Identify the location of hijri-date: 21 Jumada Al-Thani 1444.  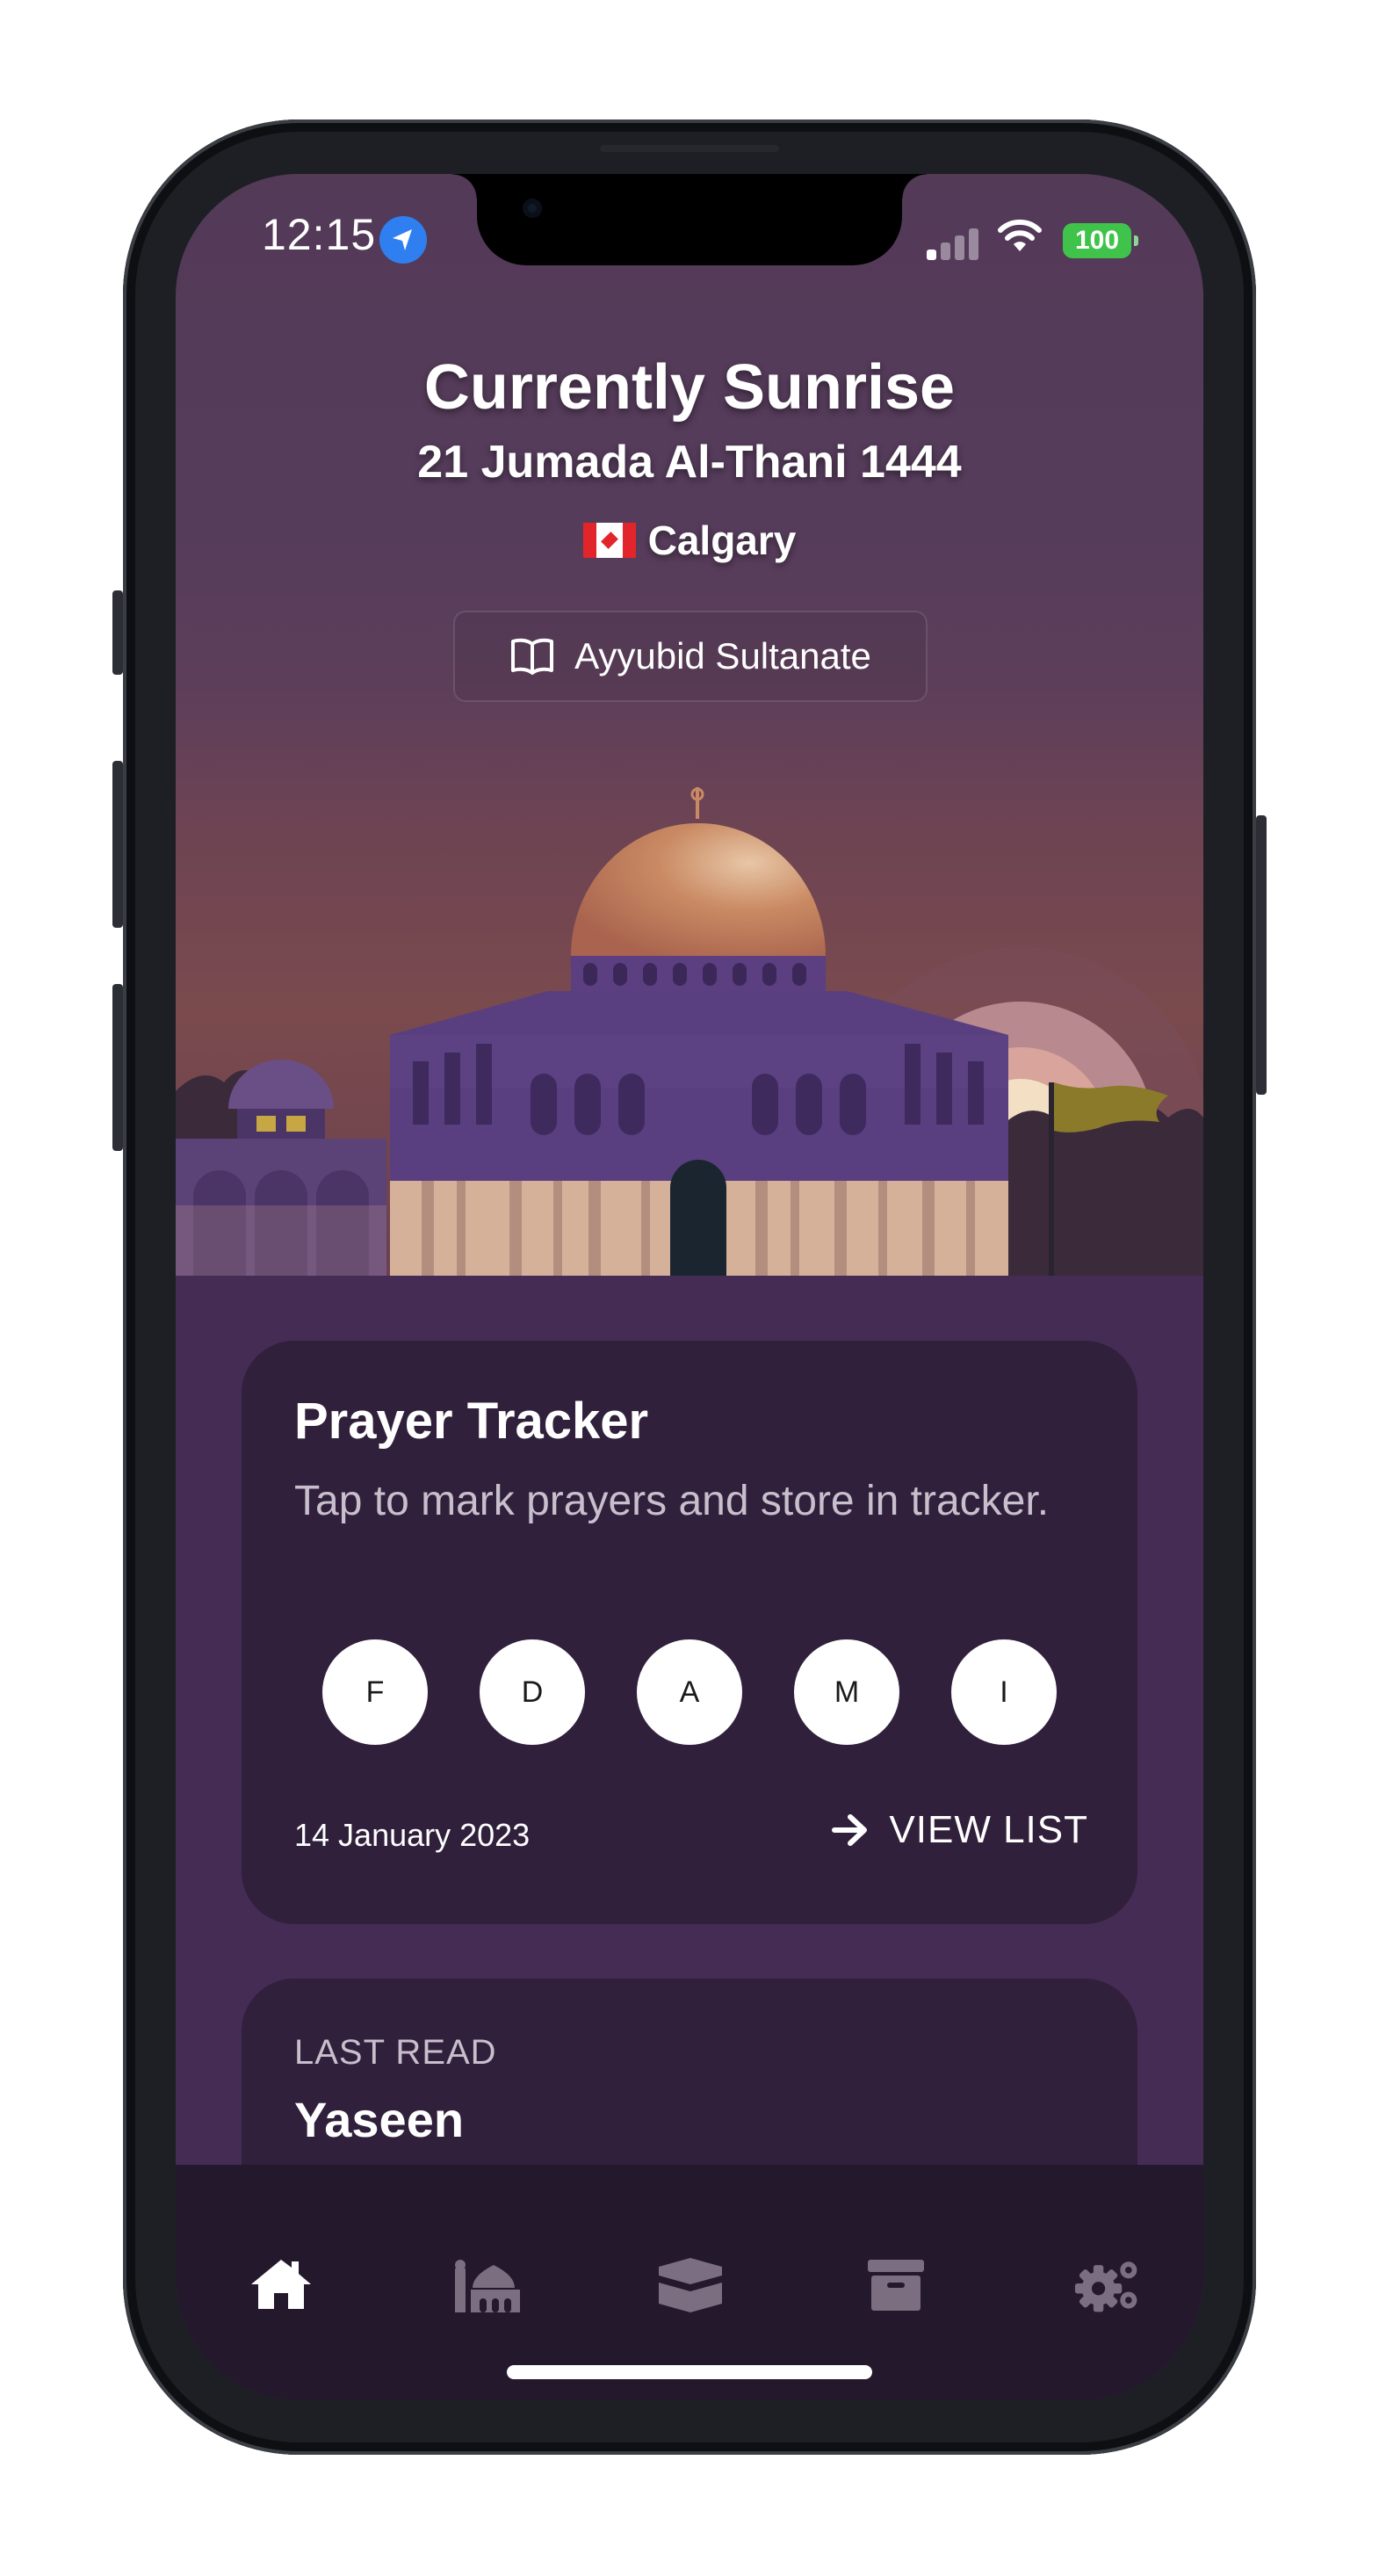
(689, 462).